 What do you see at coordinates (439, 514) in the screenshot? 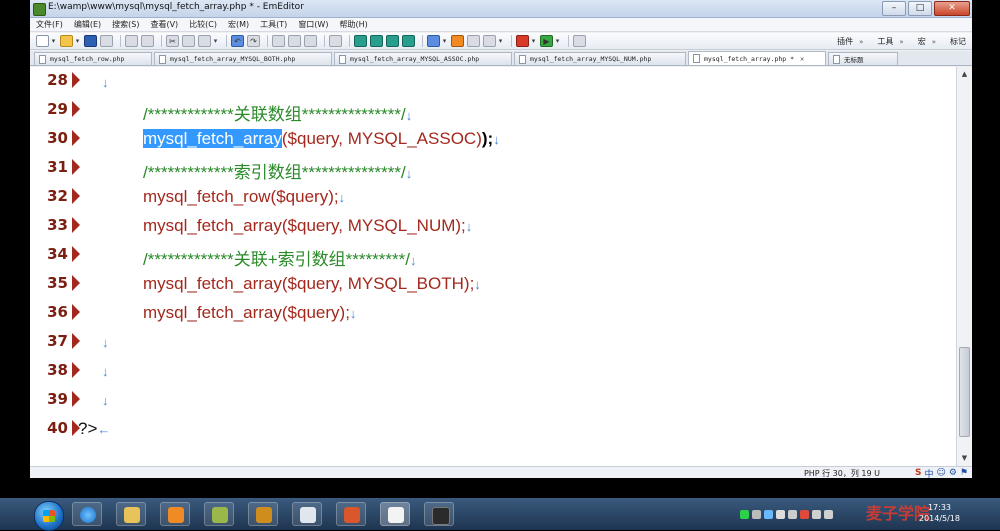
I see `taskbar-terminal` at bounding box center [439, 514].